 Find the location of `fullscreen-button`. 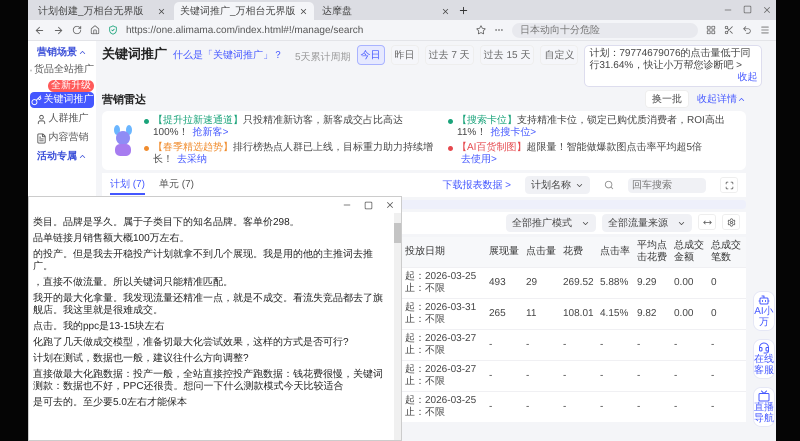

fullscreen-button is located at coordinates (729, 185).